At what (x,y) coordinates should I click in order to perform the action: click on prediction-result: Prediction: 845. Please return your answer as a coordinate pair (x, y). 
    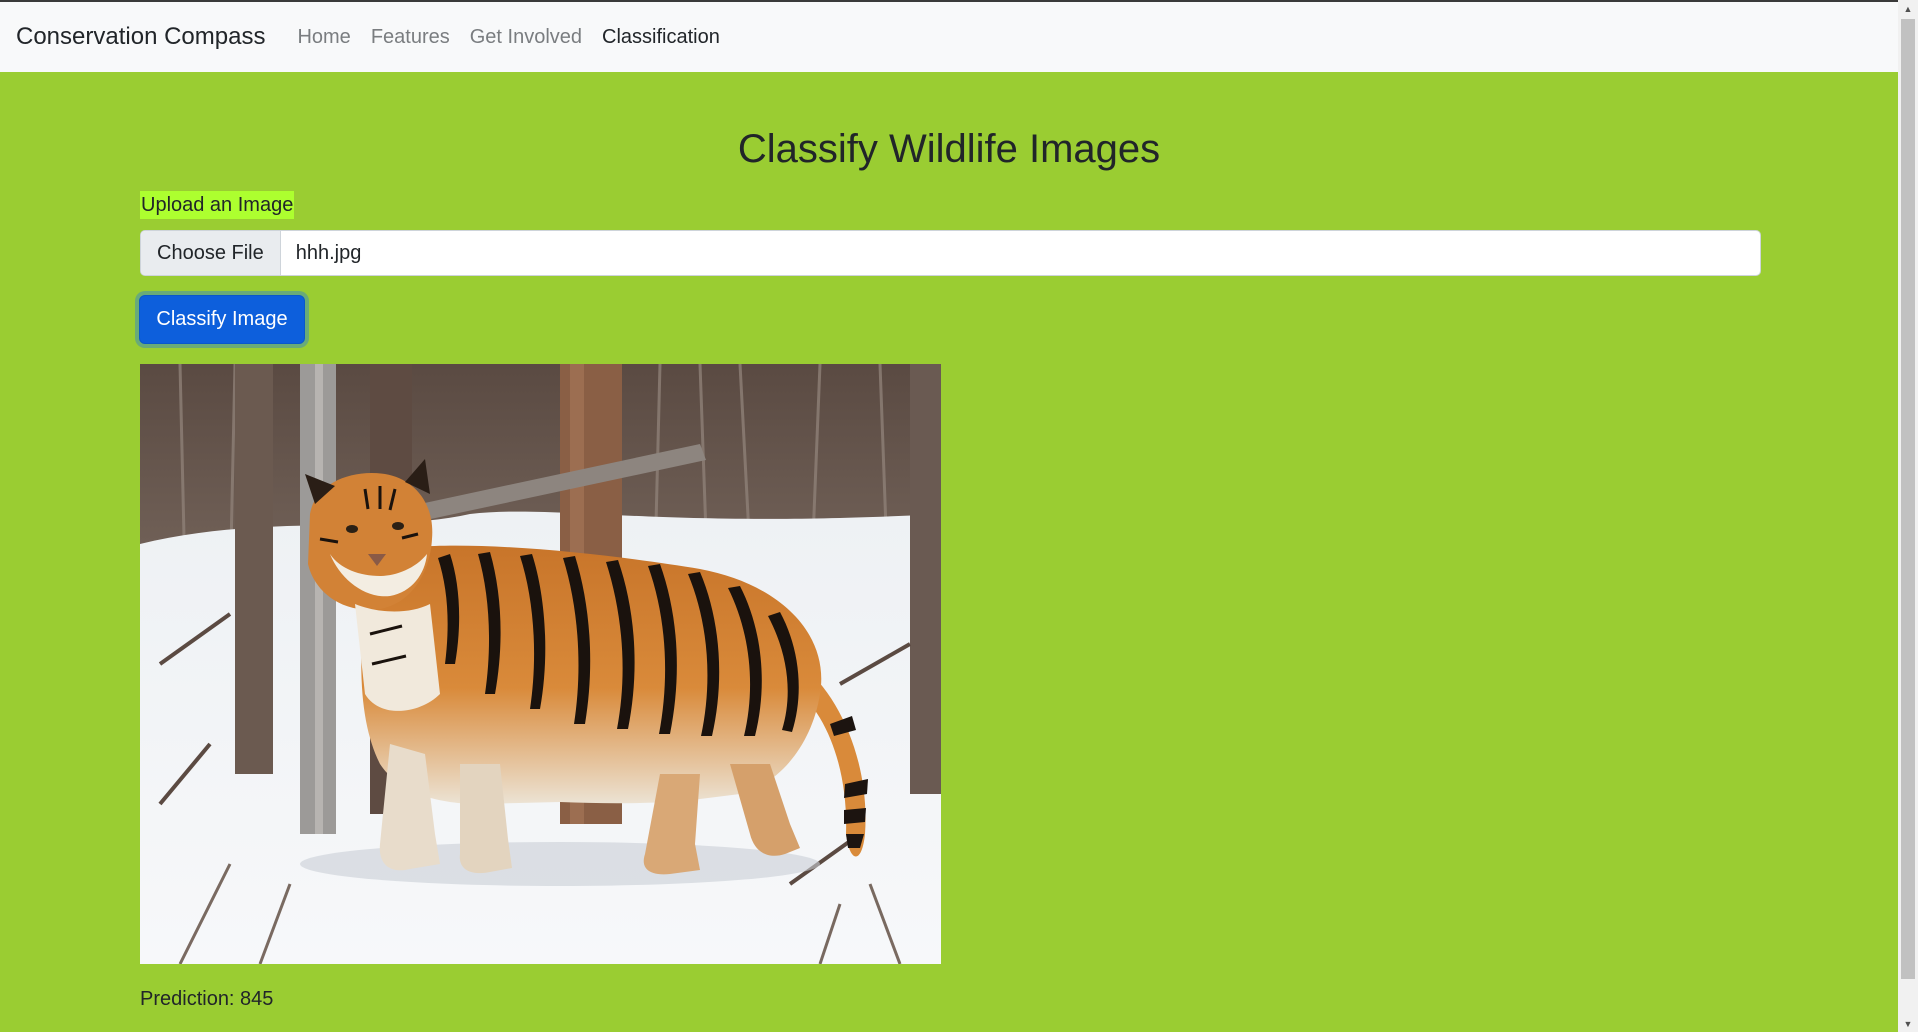
    Looking at the image, I should click on (207, 999).